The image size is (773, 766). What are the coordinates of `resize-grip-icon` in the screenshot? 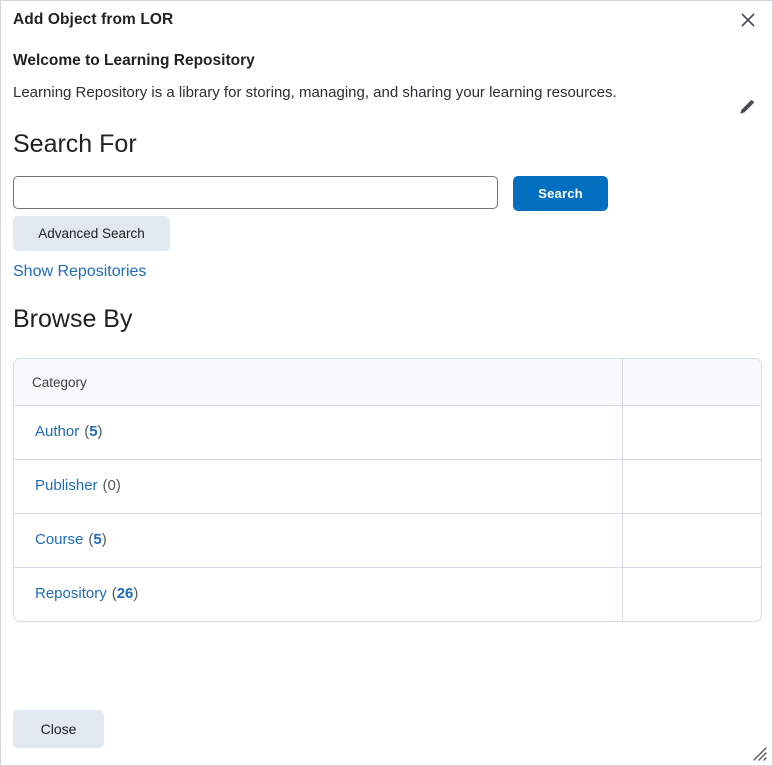 It's located at (758, 752).